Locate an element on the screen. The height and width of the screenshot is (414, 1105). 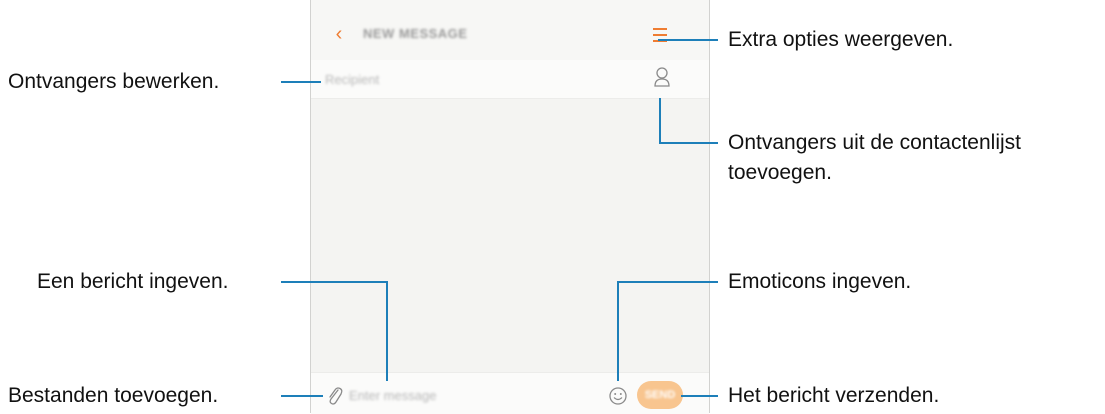
callout-attach-files: Bestanden toevoegen. is located at coordinates (113, 395).